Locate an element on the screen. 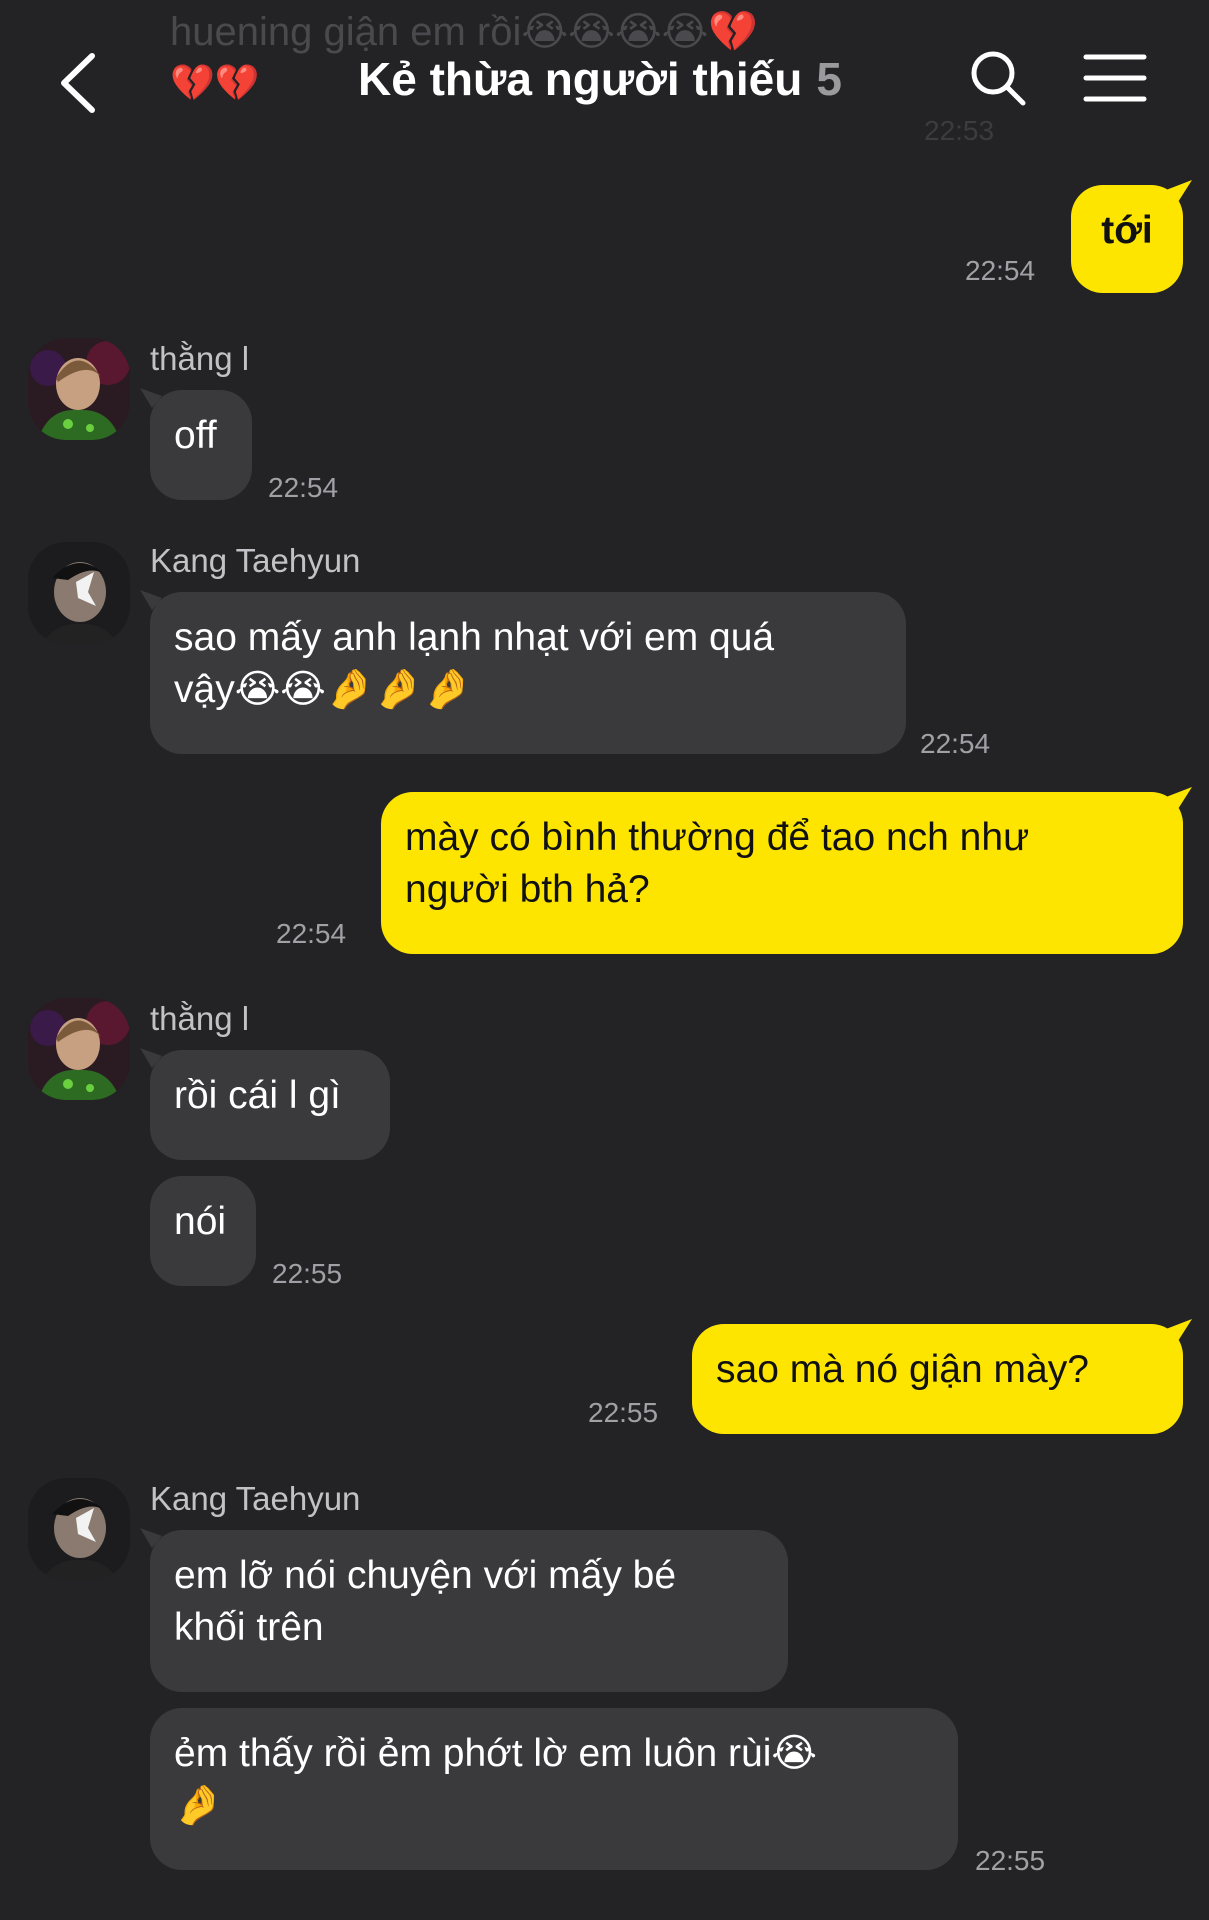  outgoing-message-bubble: sao mà nó giận mày? is located at coordinates (937, 1379).